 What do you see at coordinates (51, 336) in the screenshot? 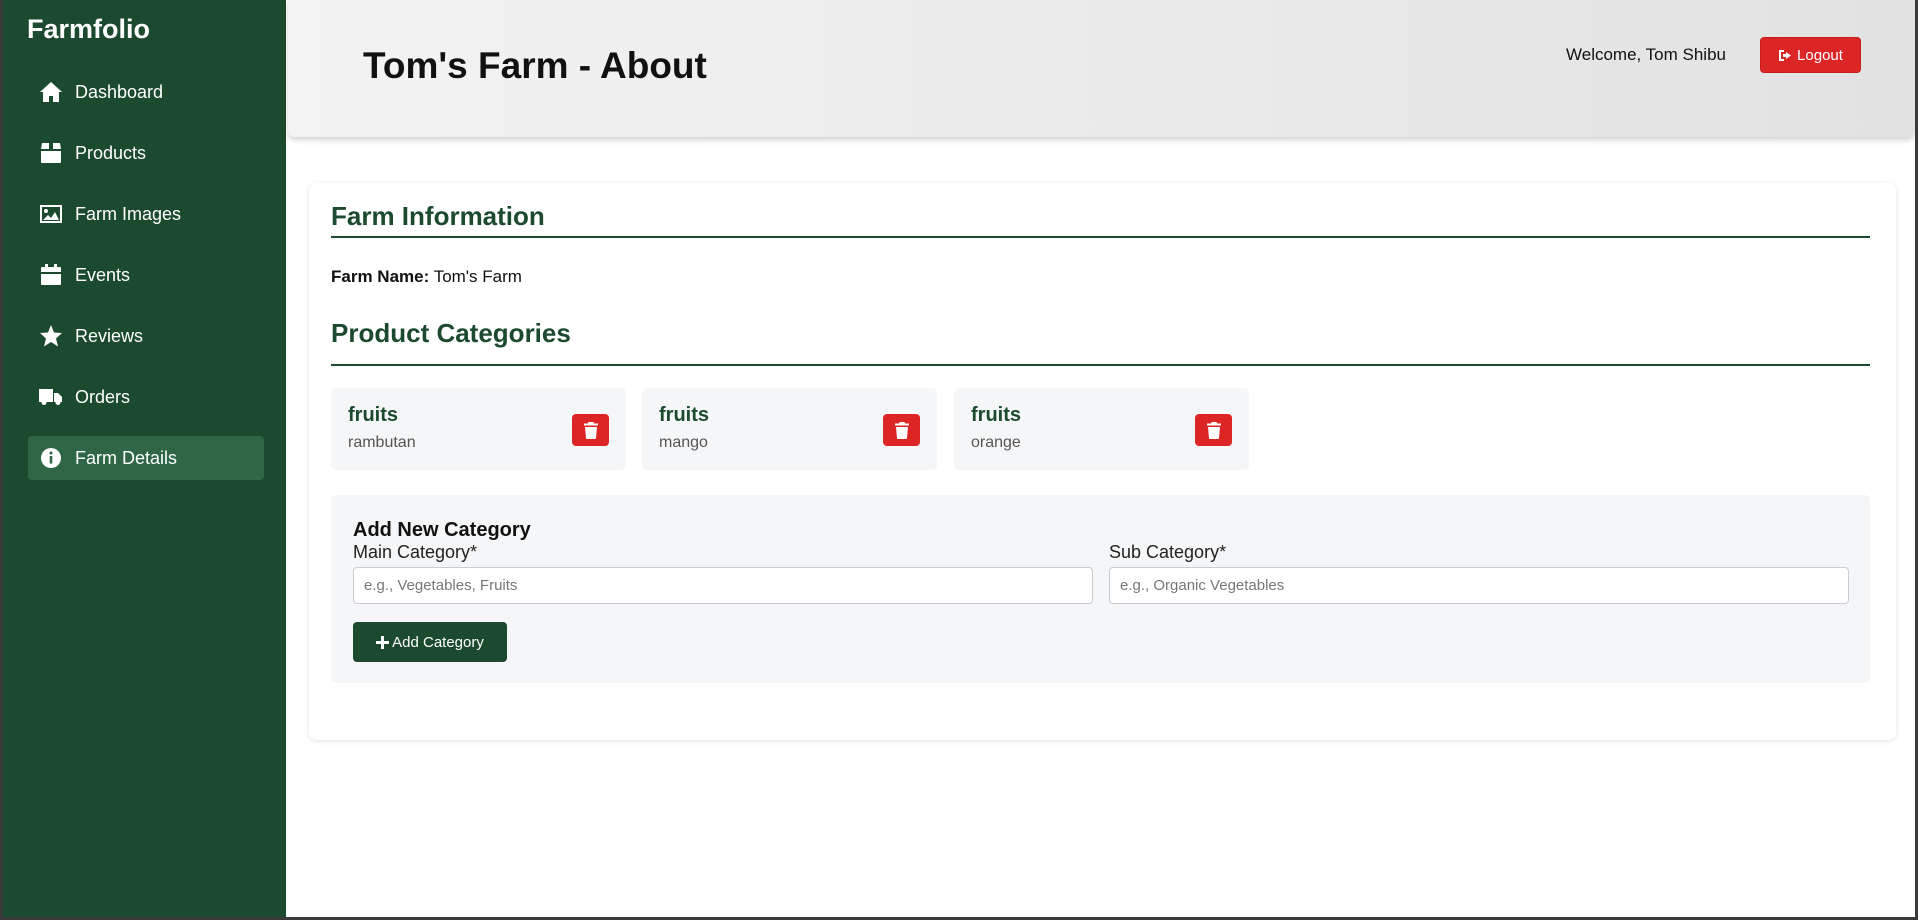
I see `star-icon` at bounding box center [51, 336].